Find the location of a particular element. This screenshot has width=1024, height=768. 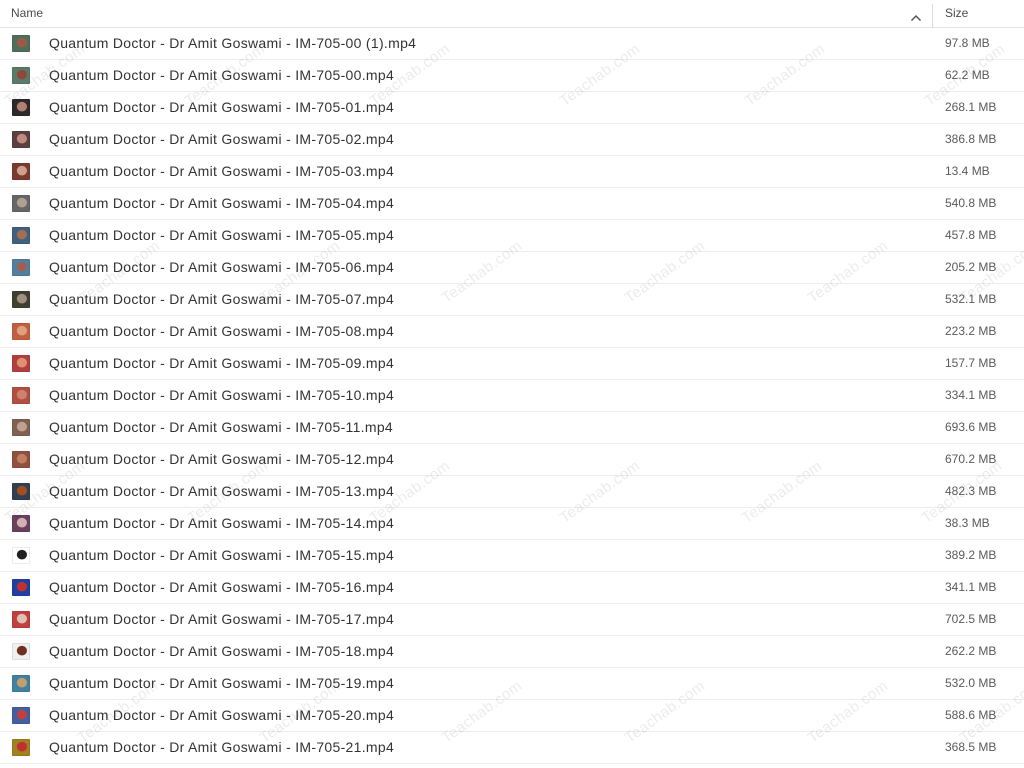

name-column-header: Name is located at coordinates (466, 13).